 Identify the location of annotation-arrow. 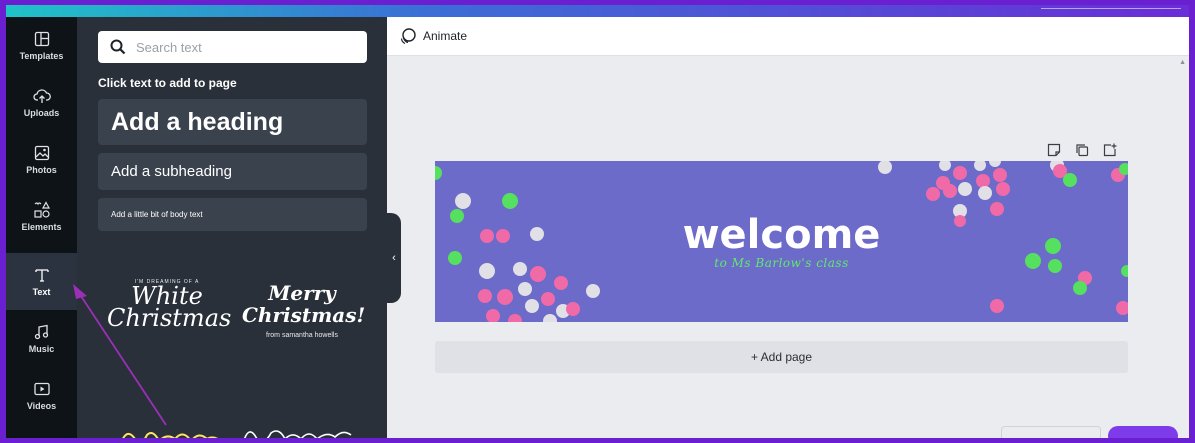
(120, 355).